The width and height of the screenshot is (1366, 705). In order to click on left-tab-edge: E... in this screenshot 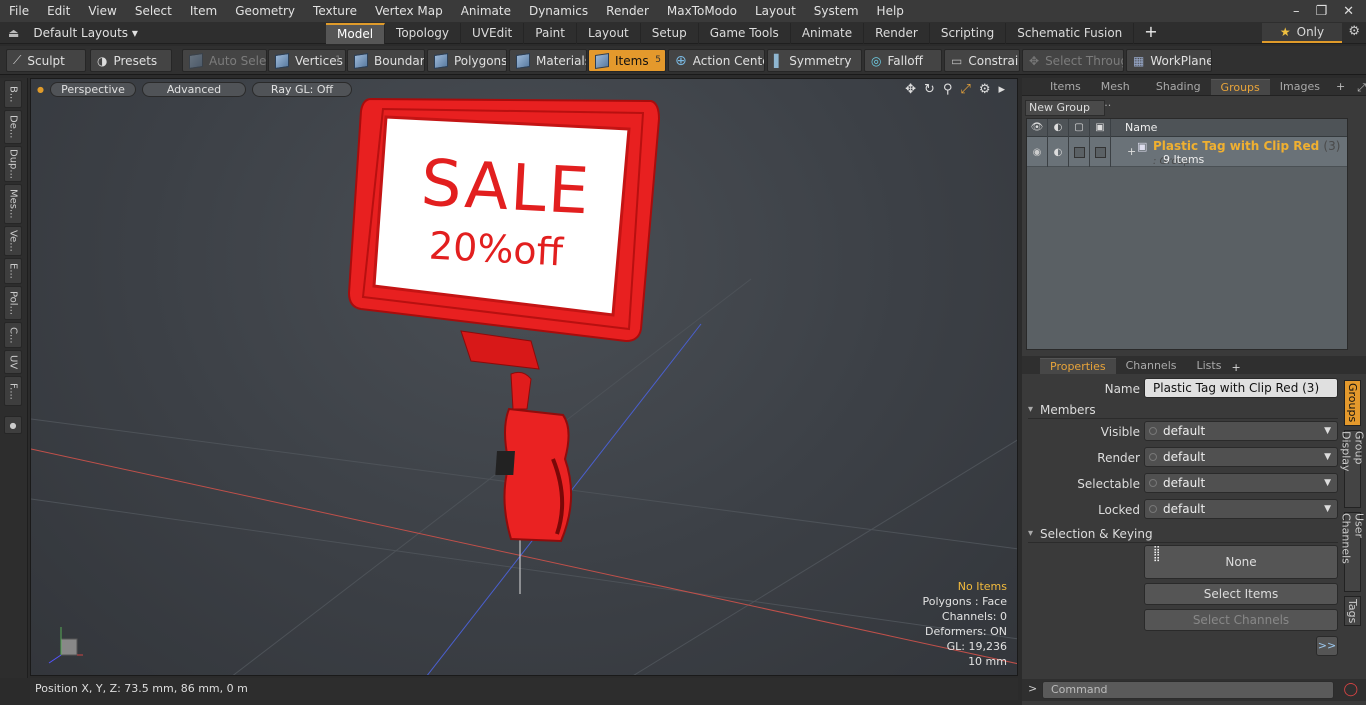, I will do `click(13, 271)`.